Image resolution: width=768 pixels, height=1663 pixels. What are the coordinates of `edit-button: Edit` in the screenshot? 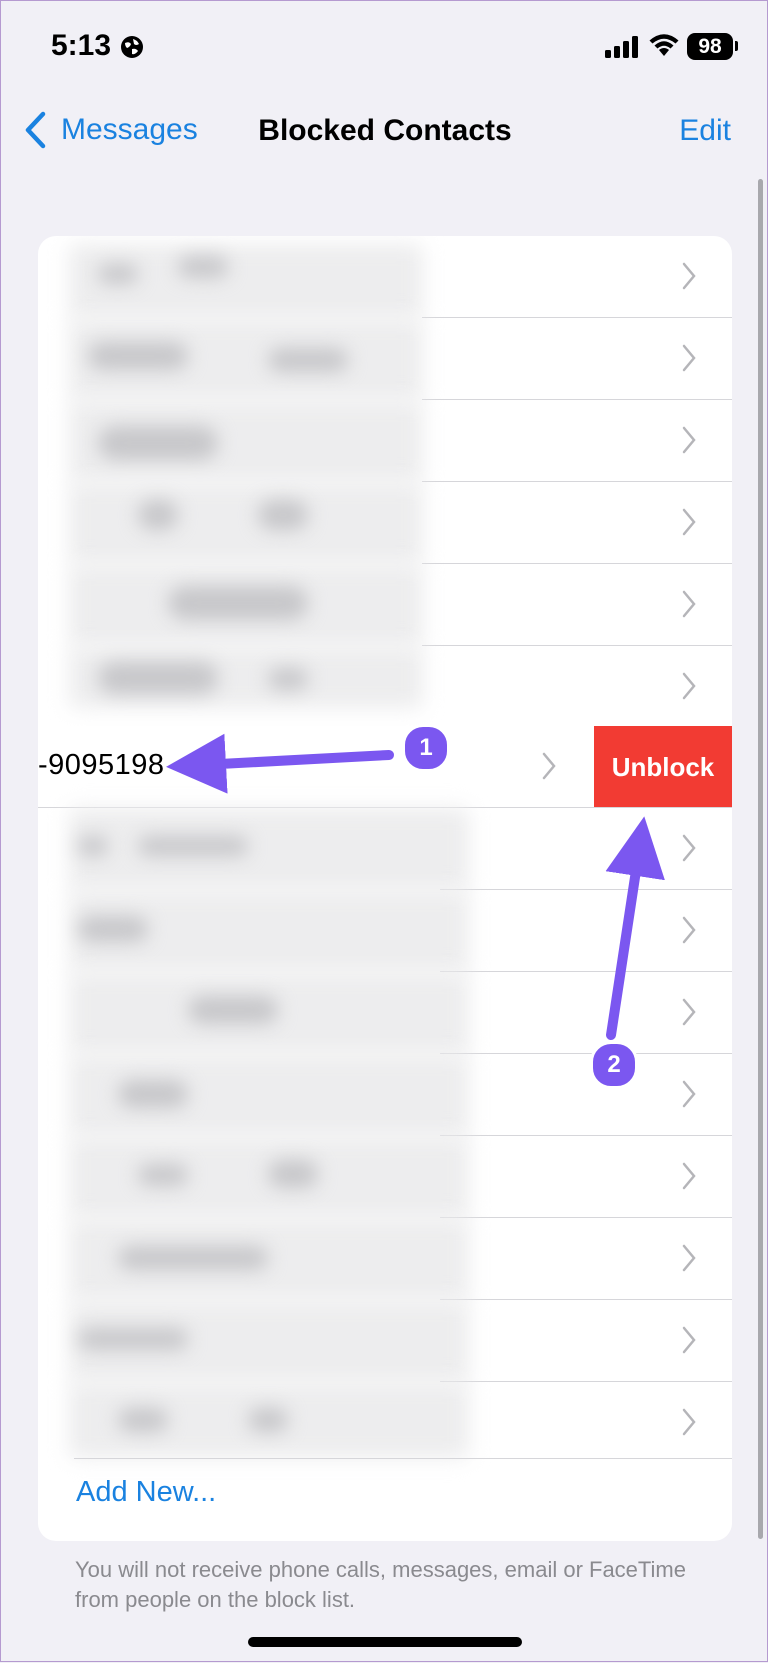 It's located at (705, 131).